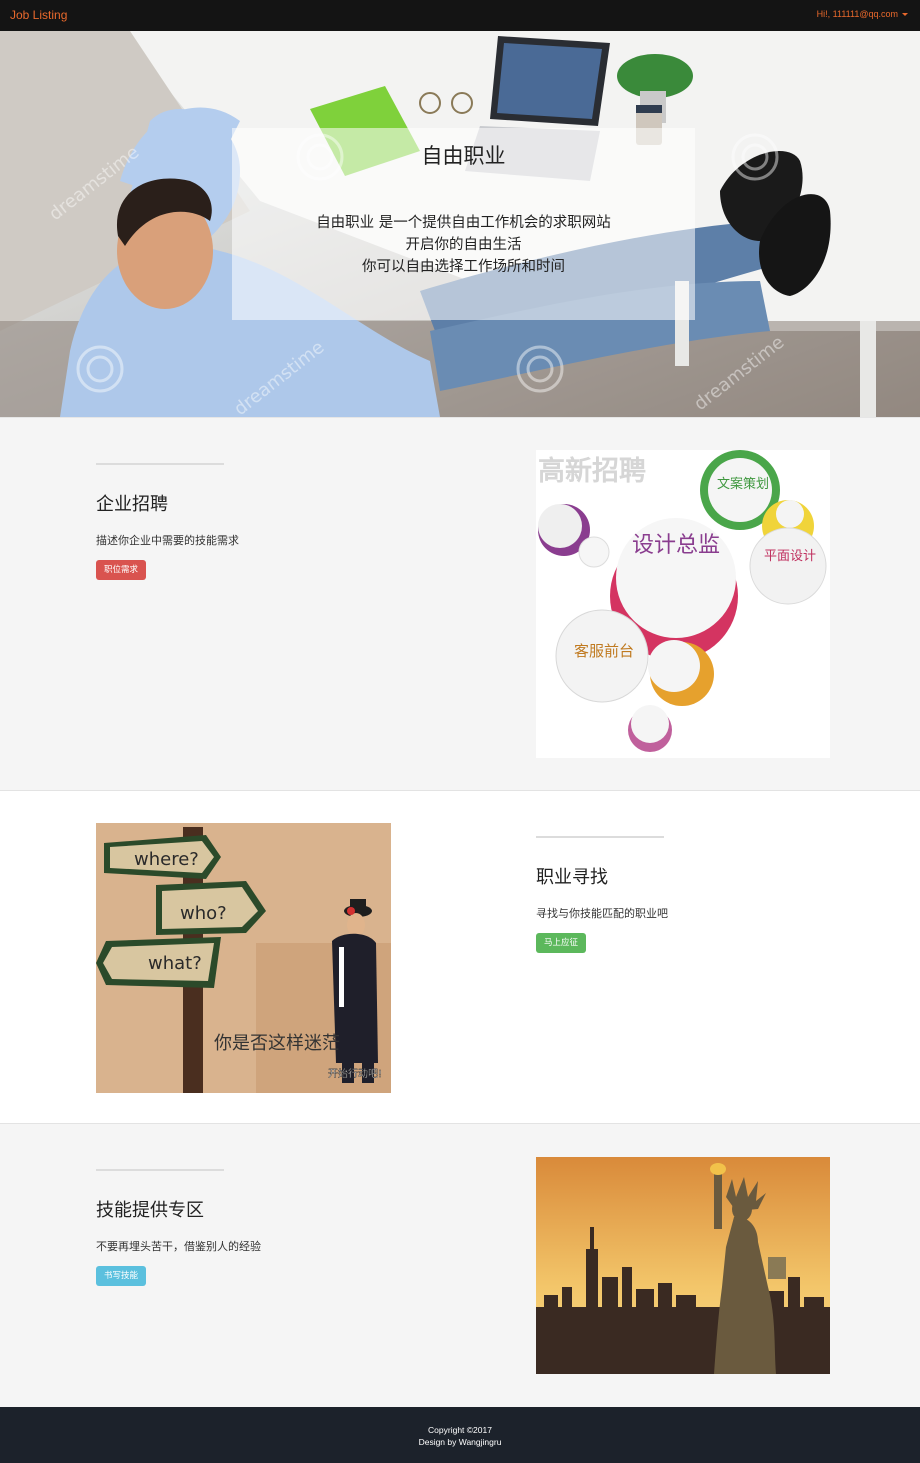 Image resolution: width=920 pixels, height=1463 pixels. What do you see at coordinates (463, 156) in the screenshot?
I see `hero-title: 自由职业` at bounding box center [463, 156].